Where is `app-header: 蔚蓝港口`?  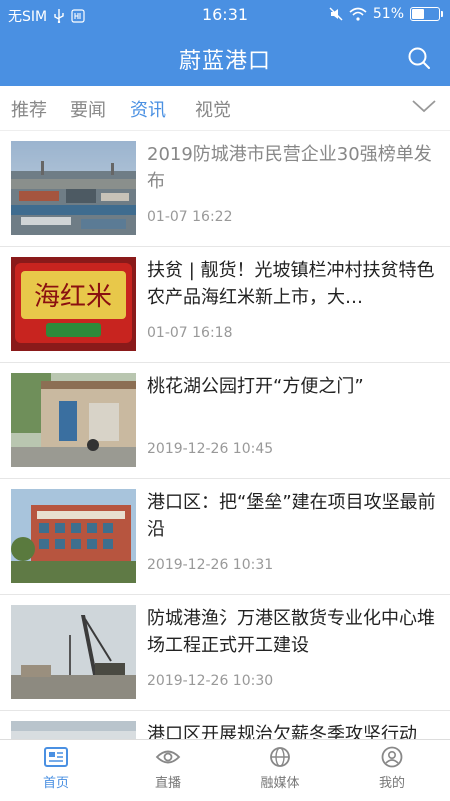 app-header: 蔚蓝港口 is located at coordinates (225, 58).